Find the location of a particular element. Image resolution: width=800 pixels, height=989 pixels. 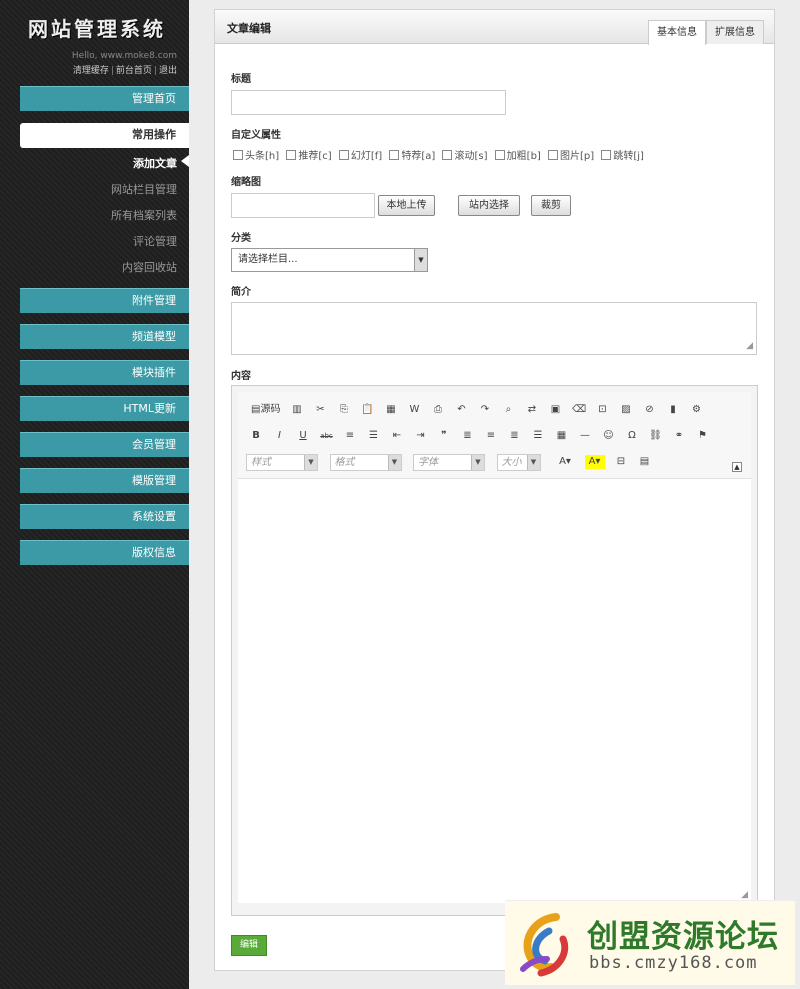

cut-icon: ✂ is located at coordinates (320, 410).